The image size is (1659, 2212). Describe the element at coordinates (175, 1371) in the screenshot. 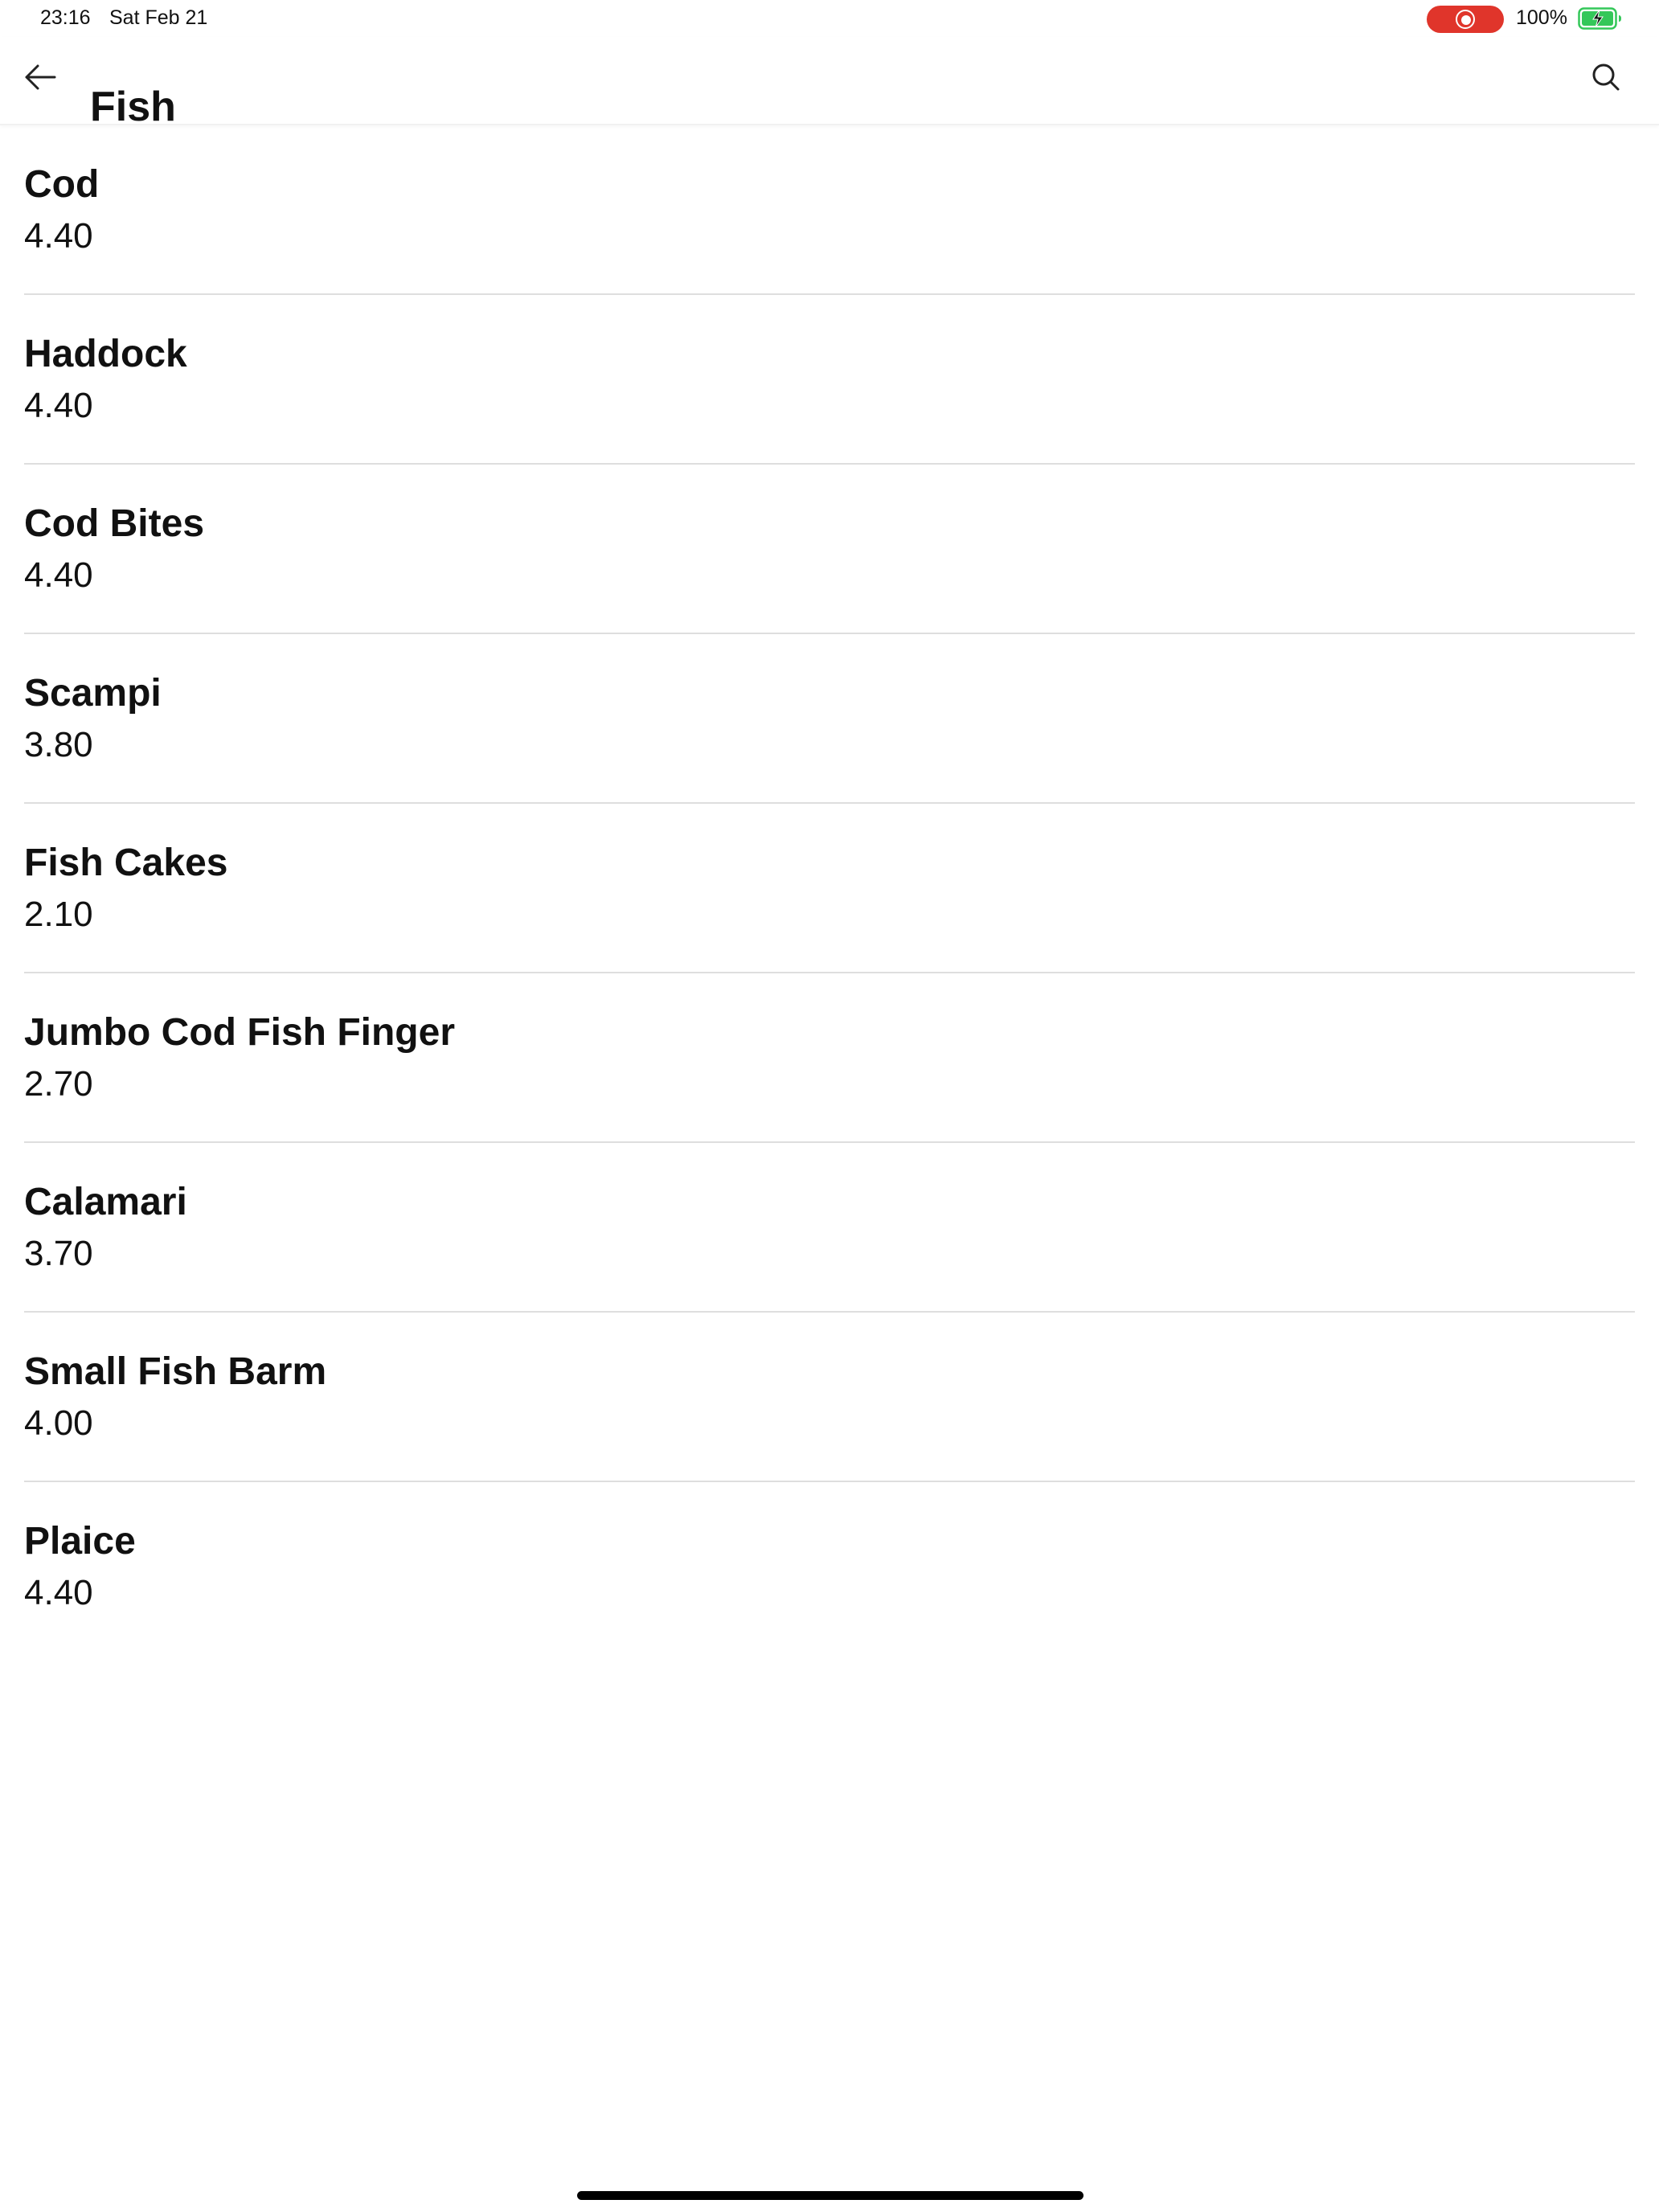

I see `item-name: Small Fish Barm` at that location.